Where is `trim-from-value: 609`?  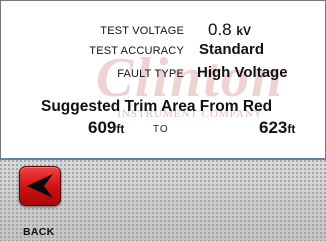 trim-from-value: 609 is located at coordinates (102, 127).